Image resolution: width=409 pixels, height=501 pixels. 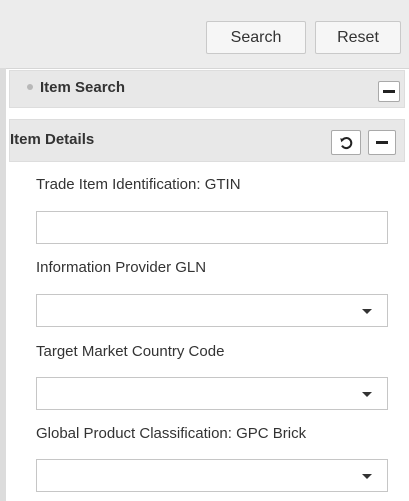 I want to click on item-search-panel-header: Item Search, so click(x=207, y=89).